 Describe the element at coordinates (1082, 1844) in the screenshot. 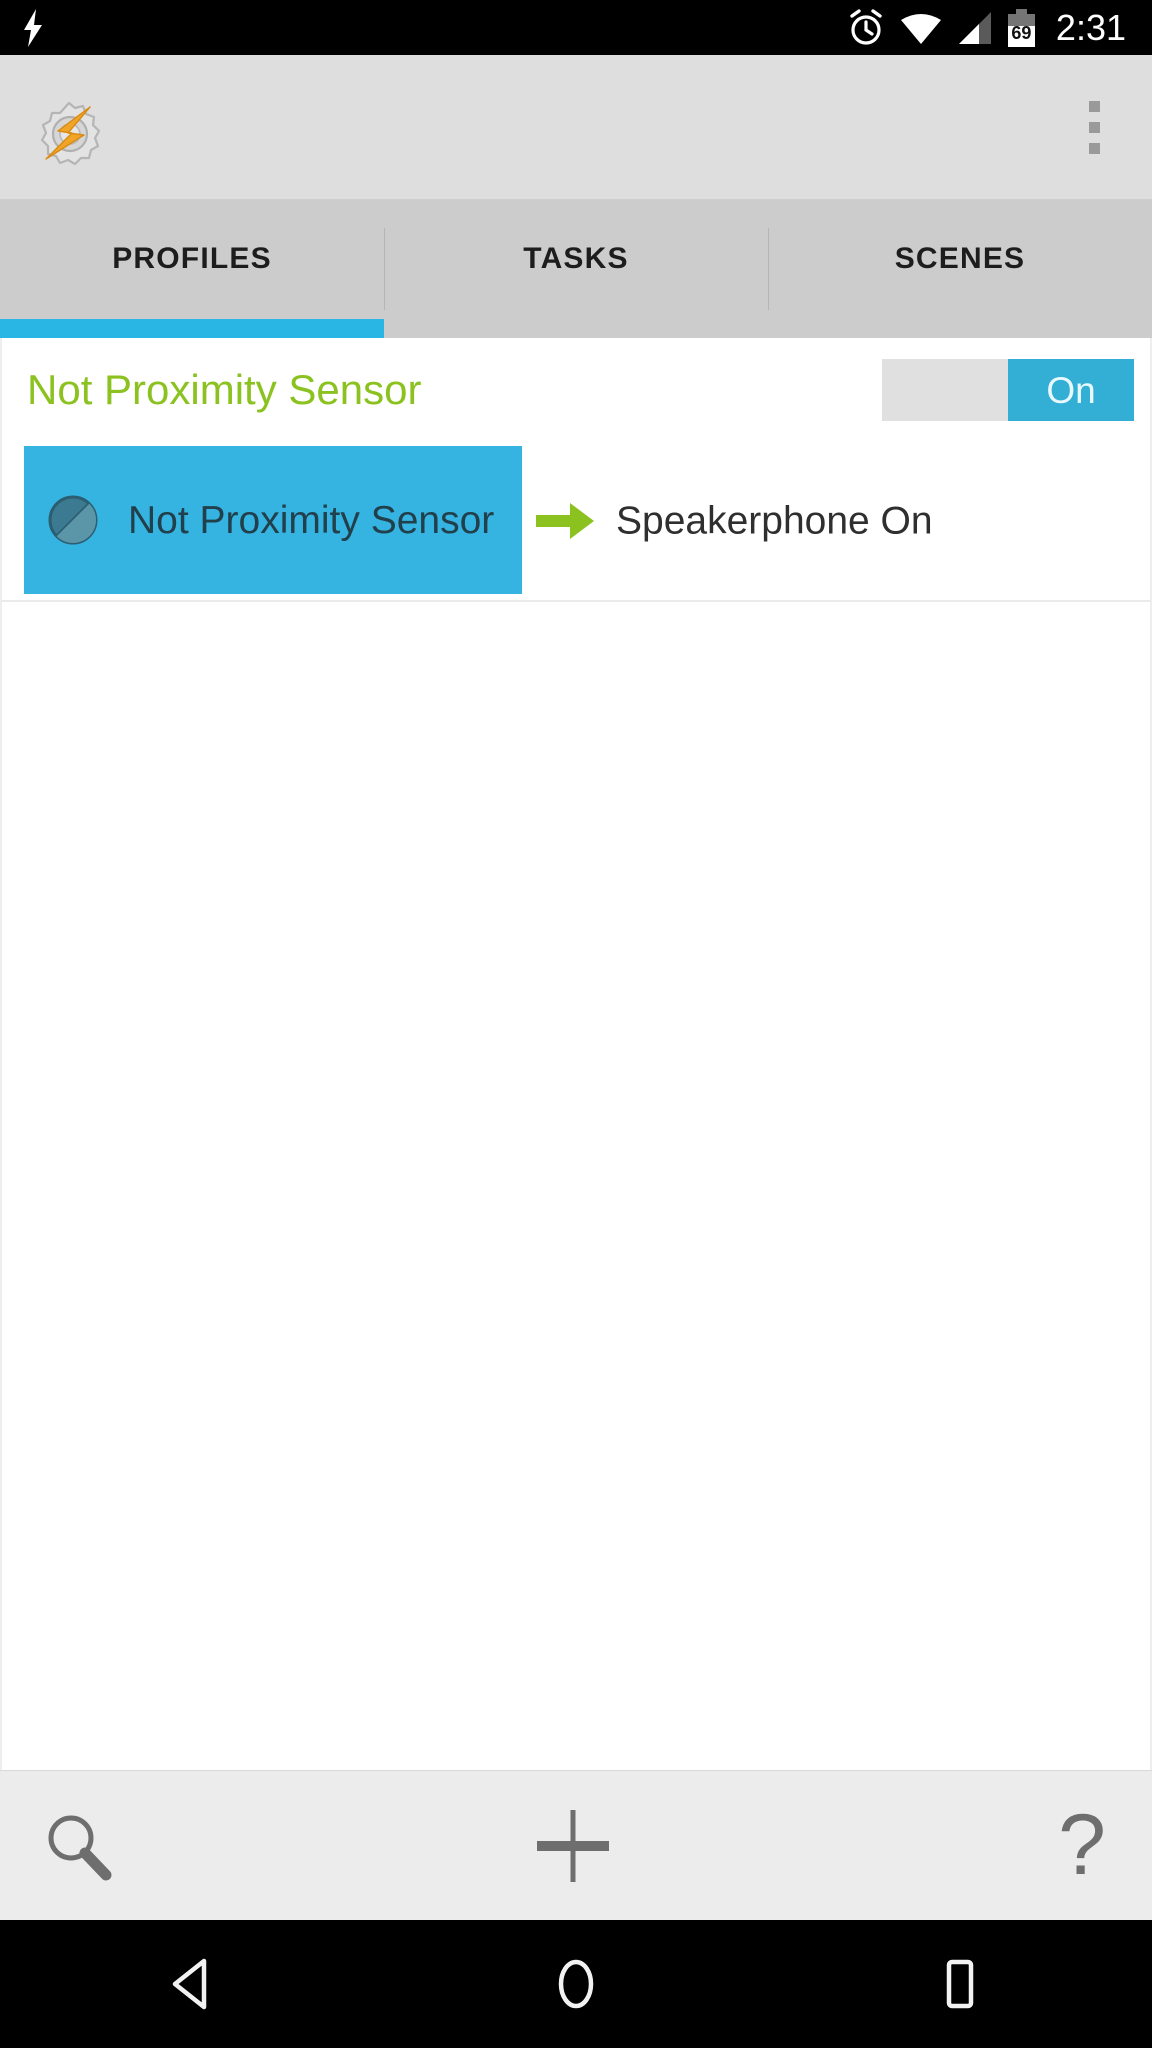

I see `question-mark-icon: ?` at that location.